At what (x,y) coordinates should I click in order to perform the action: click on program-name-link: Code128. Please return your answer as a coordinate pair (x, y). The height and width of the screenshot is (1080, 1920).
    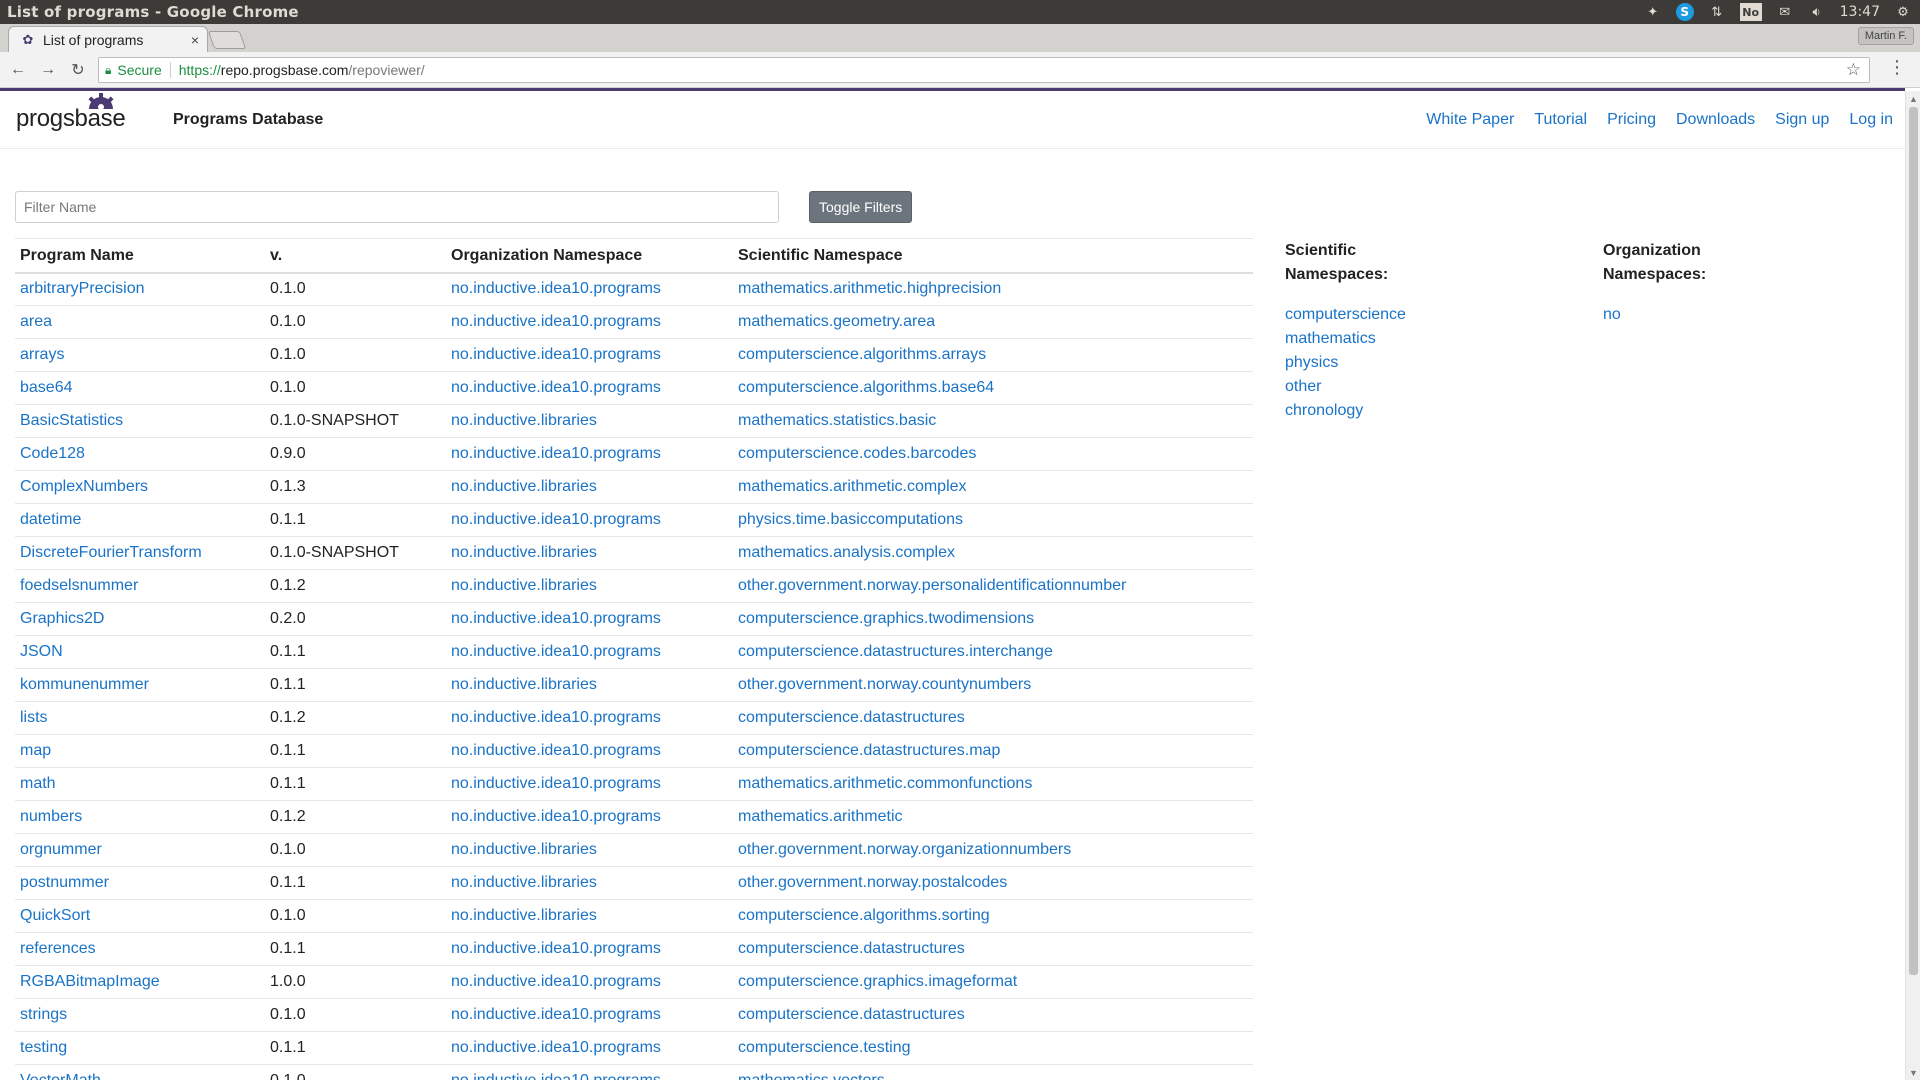
    Looking at the image, I should click on (52, 453).